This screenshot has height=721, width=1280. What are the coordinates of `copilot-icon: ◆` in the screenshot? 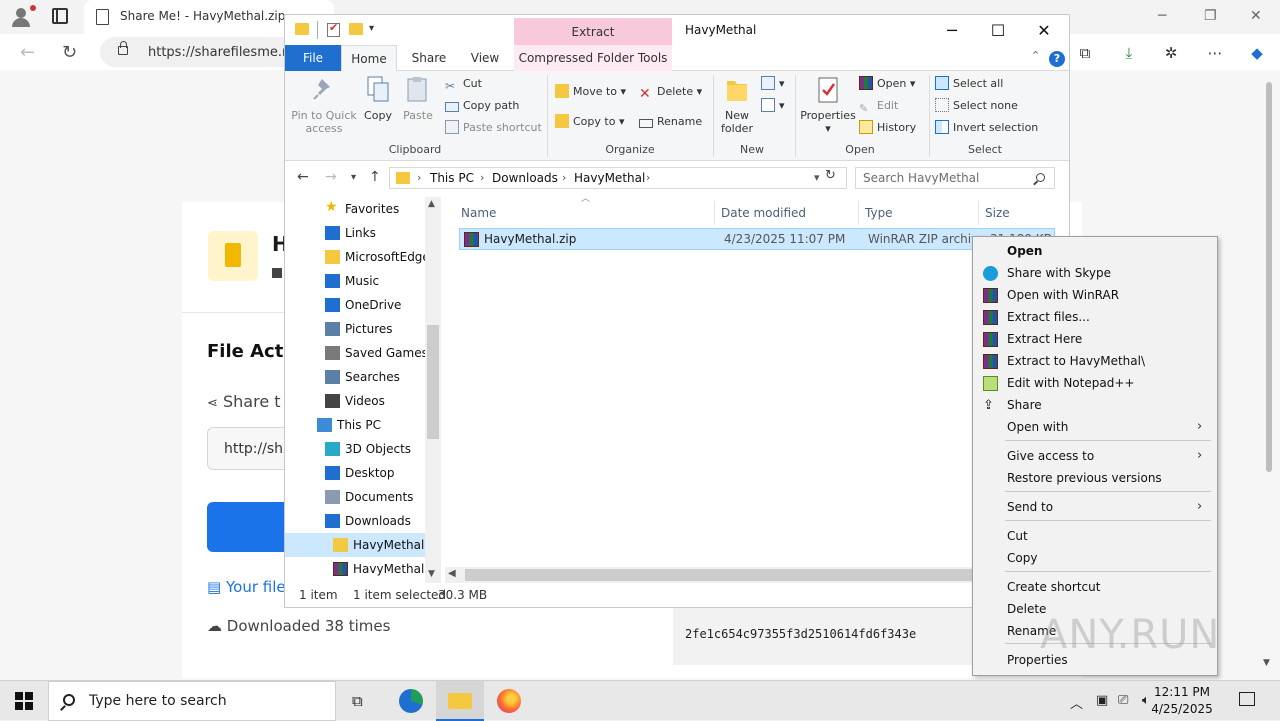 It's located at (1257, 53).